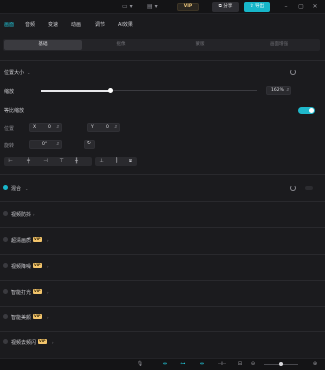  I want to click on keyframe-icon, so click(309, 188).